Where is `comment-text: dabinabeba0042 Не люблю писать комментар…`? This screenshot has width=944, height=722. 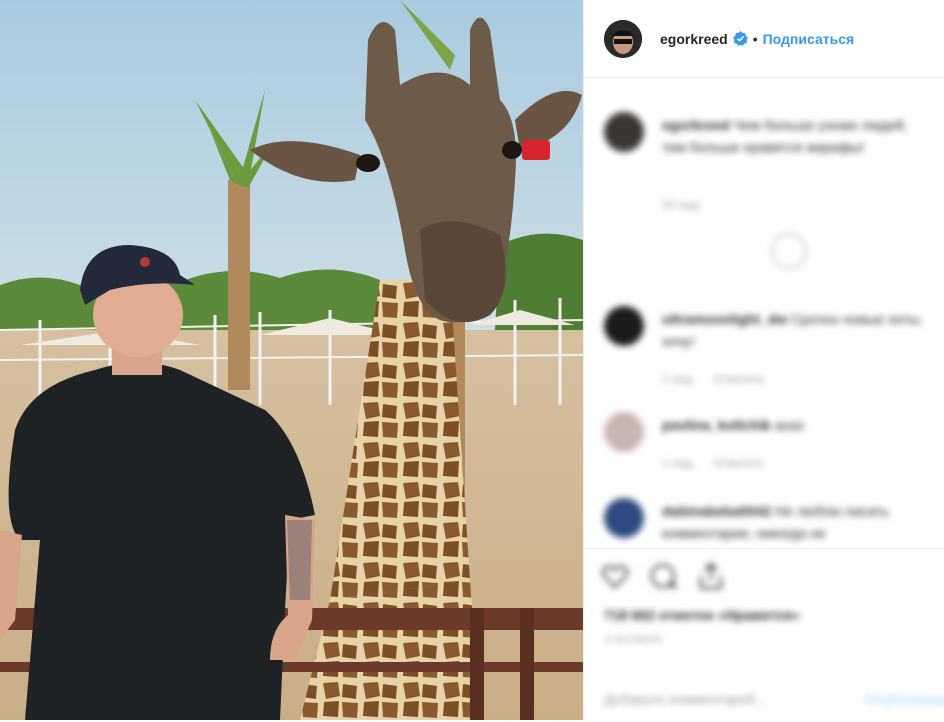
comment-text: dabinabeba0042 Не люблю писать комментар… is located at coordinates (797, 522).